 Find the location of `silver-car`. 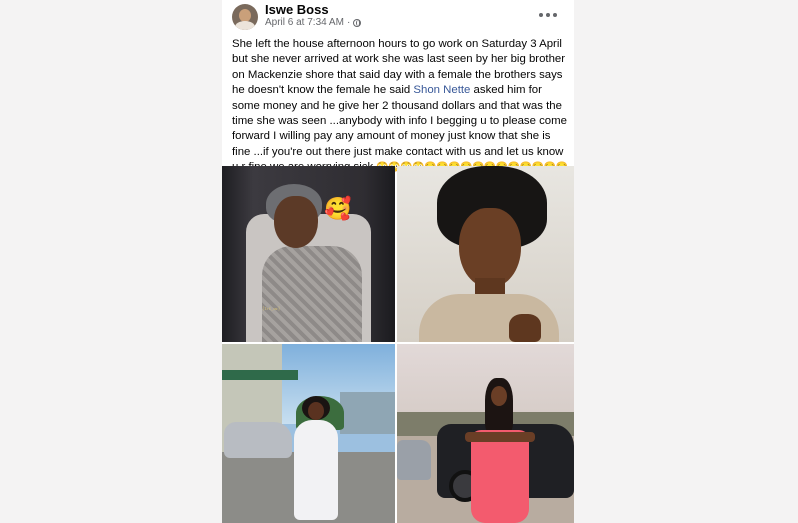

silver-car is located at coordinates (414, 460).